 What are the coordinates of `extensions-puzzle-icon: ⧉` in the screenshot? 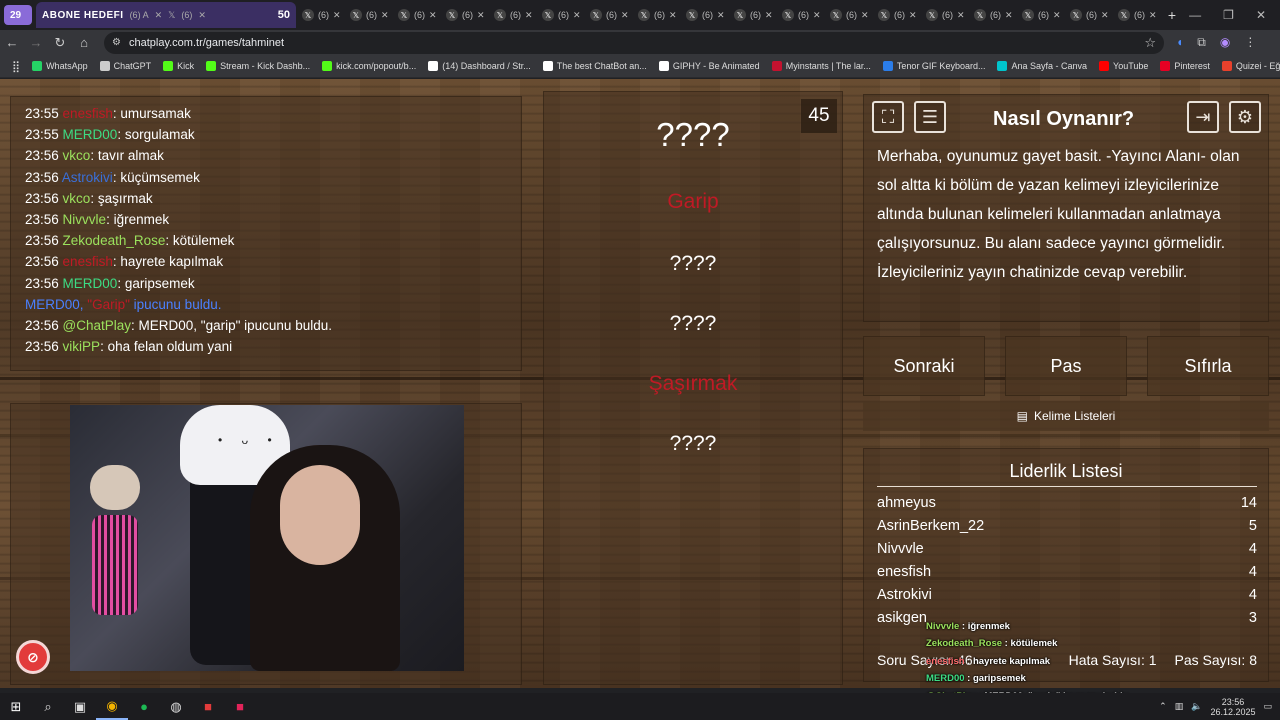 It's located at (1201, 42).